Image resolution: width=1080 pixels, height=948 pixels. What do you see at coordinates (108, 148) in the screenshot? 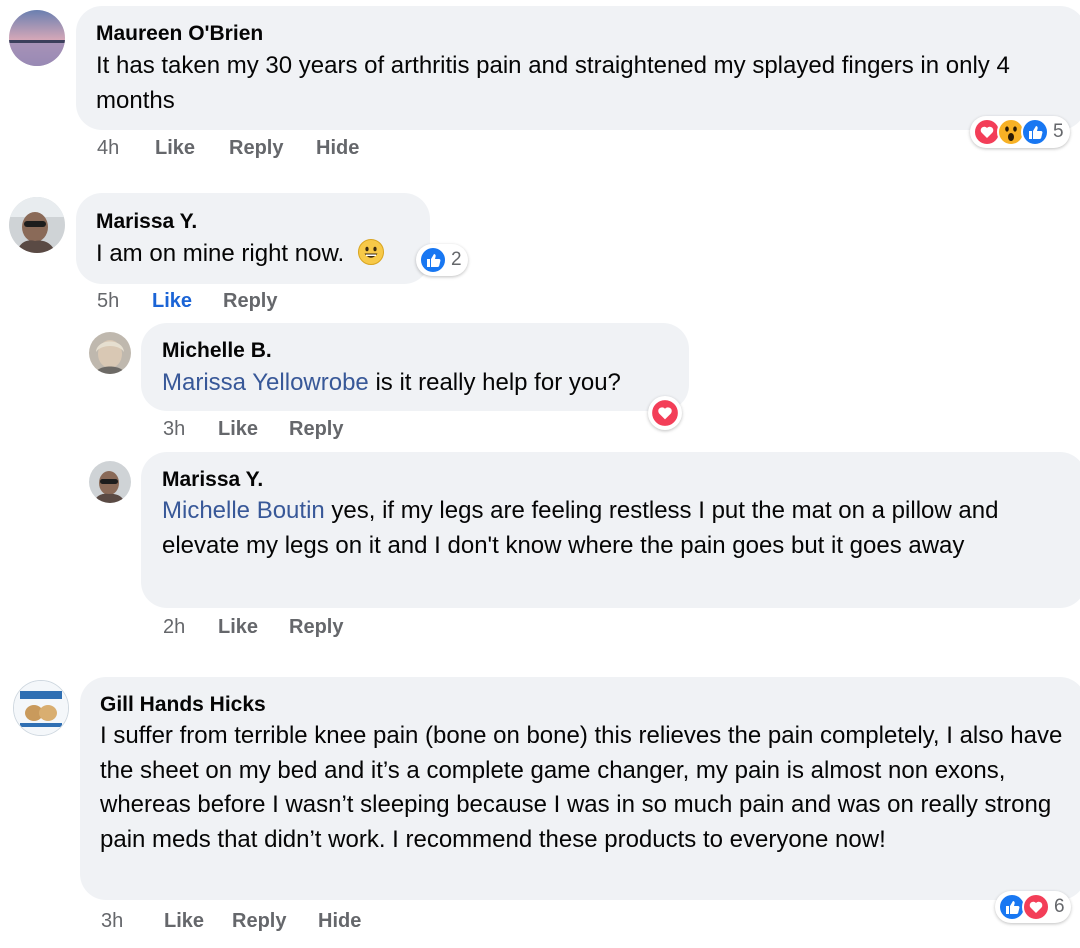
I see `comment-timestamp: 4h` at bounding box center [108, 148].